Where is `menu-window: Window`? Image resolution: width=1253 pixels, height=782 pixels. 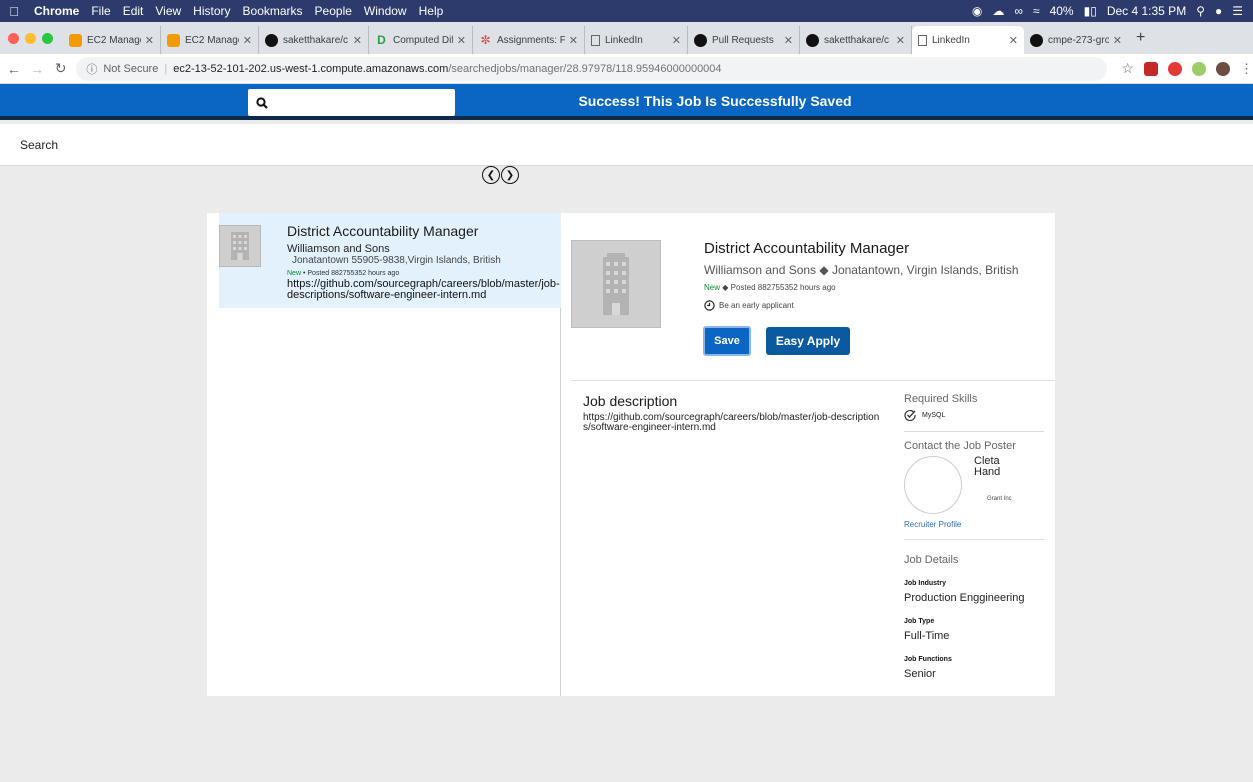
menu-window: Window is located at coordinates (385, 11).